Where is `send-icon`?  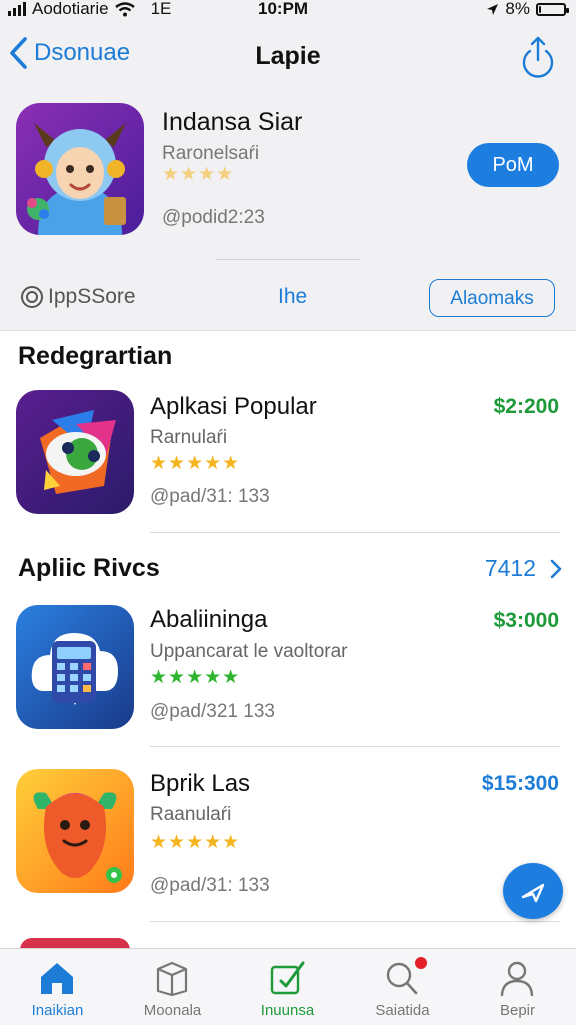 send-icon is located at coordinates (533, 893).